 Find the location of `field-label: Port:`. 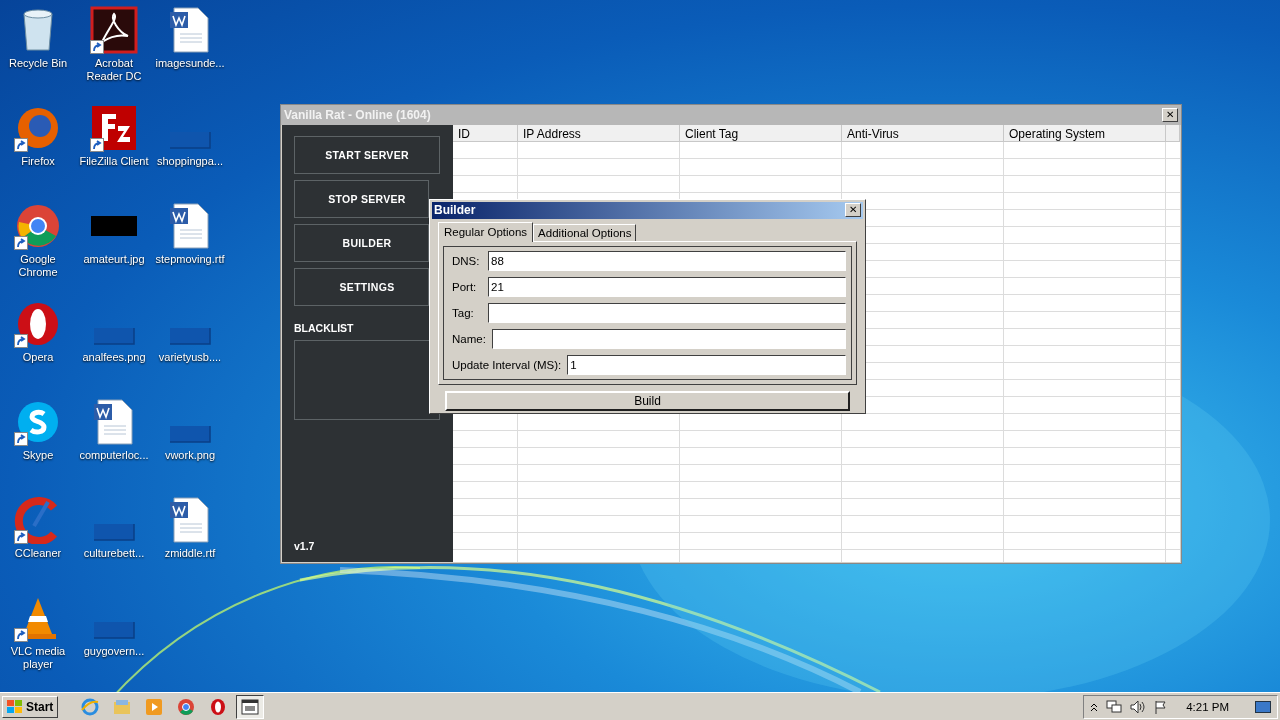

field-label: Port: is located at coordinates (465, 286).